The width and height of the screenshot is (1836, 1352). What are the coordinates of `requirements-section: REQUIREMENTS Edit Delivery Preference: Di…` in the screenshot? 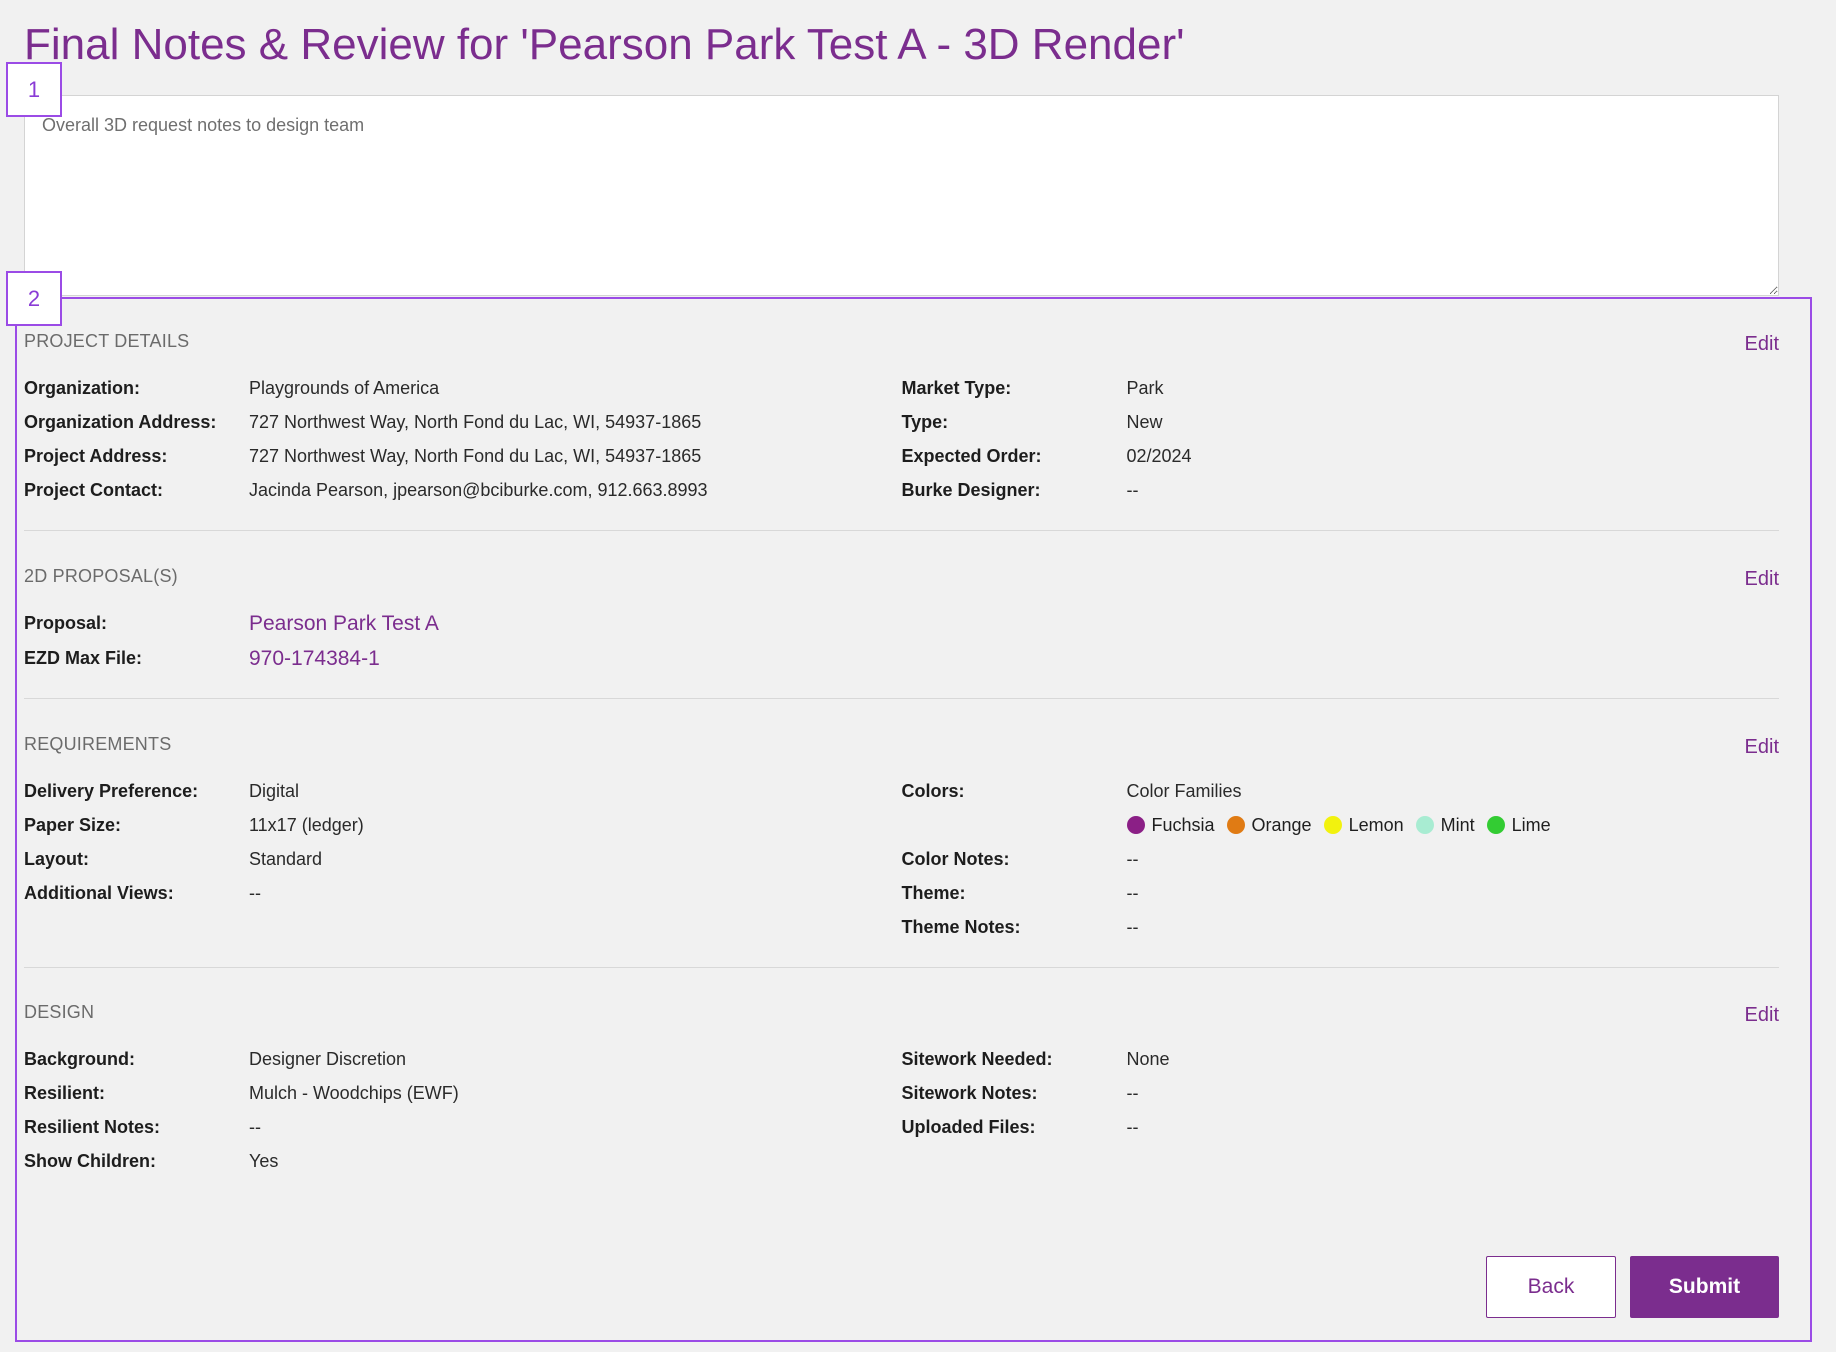 It's located at (901, 839).